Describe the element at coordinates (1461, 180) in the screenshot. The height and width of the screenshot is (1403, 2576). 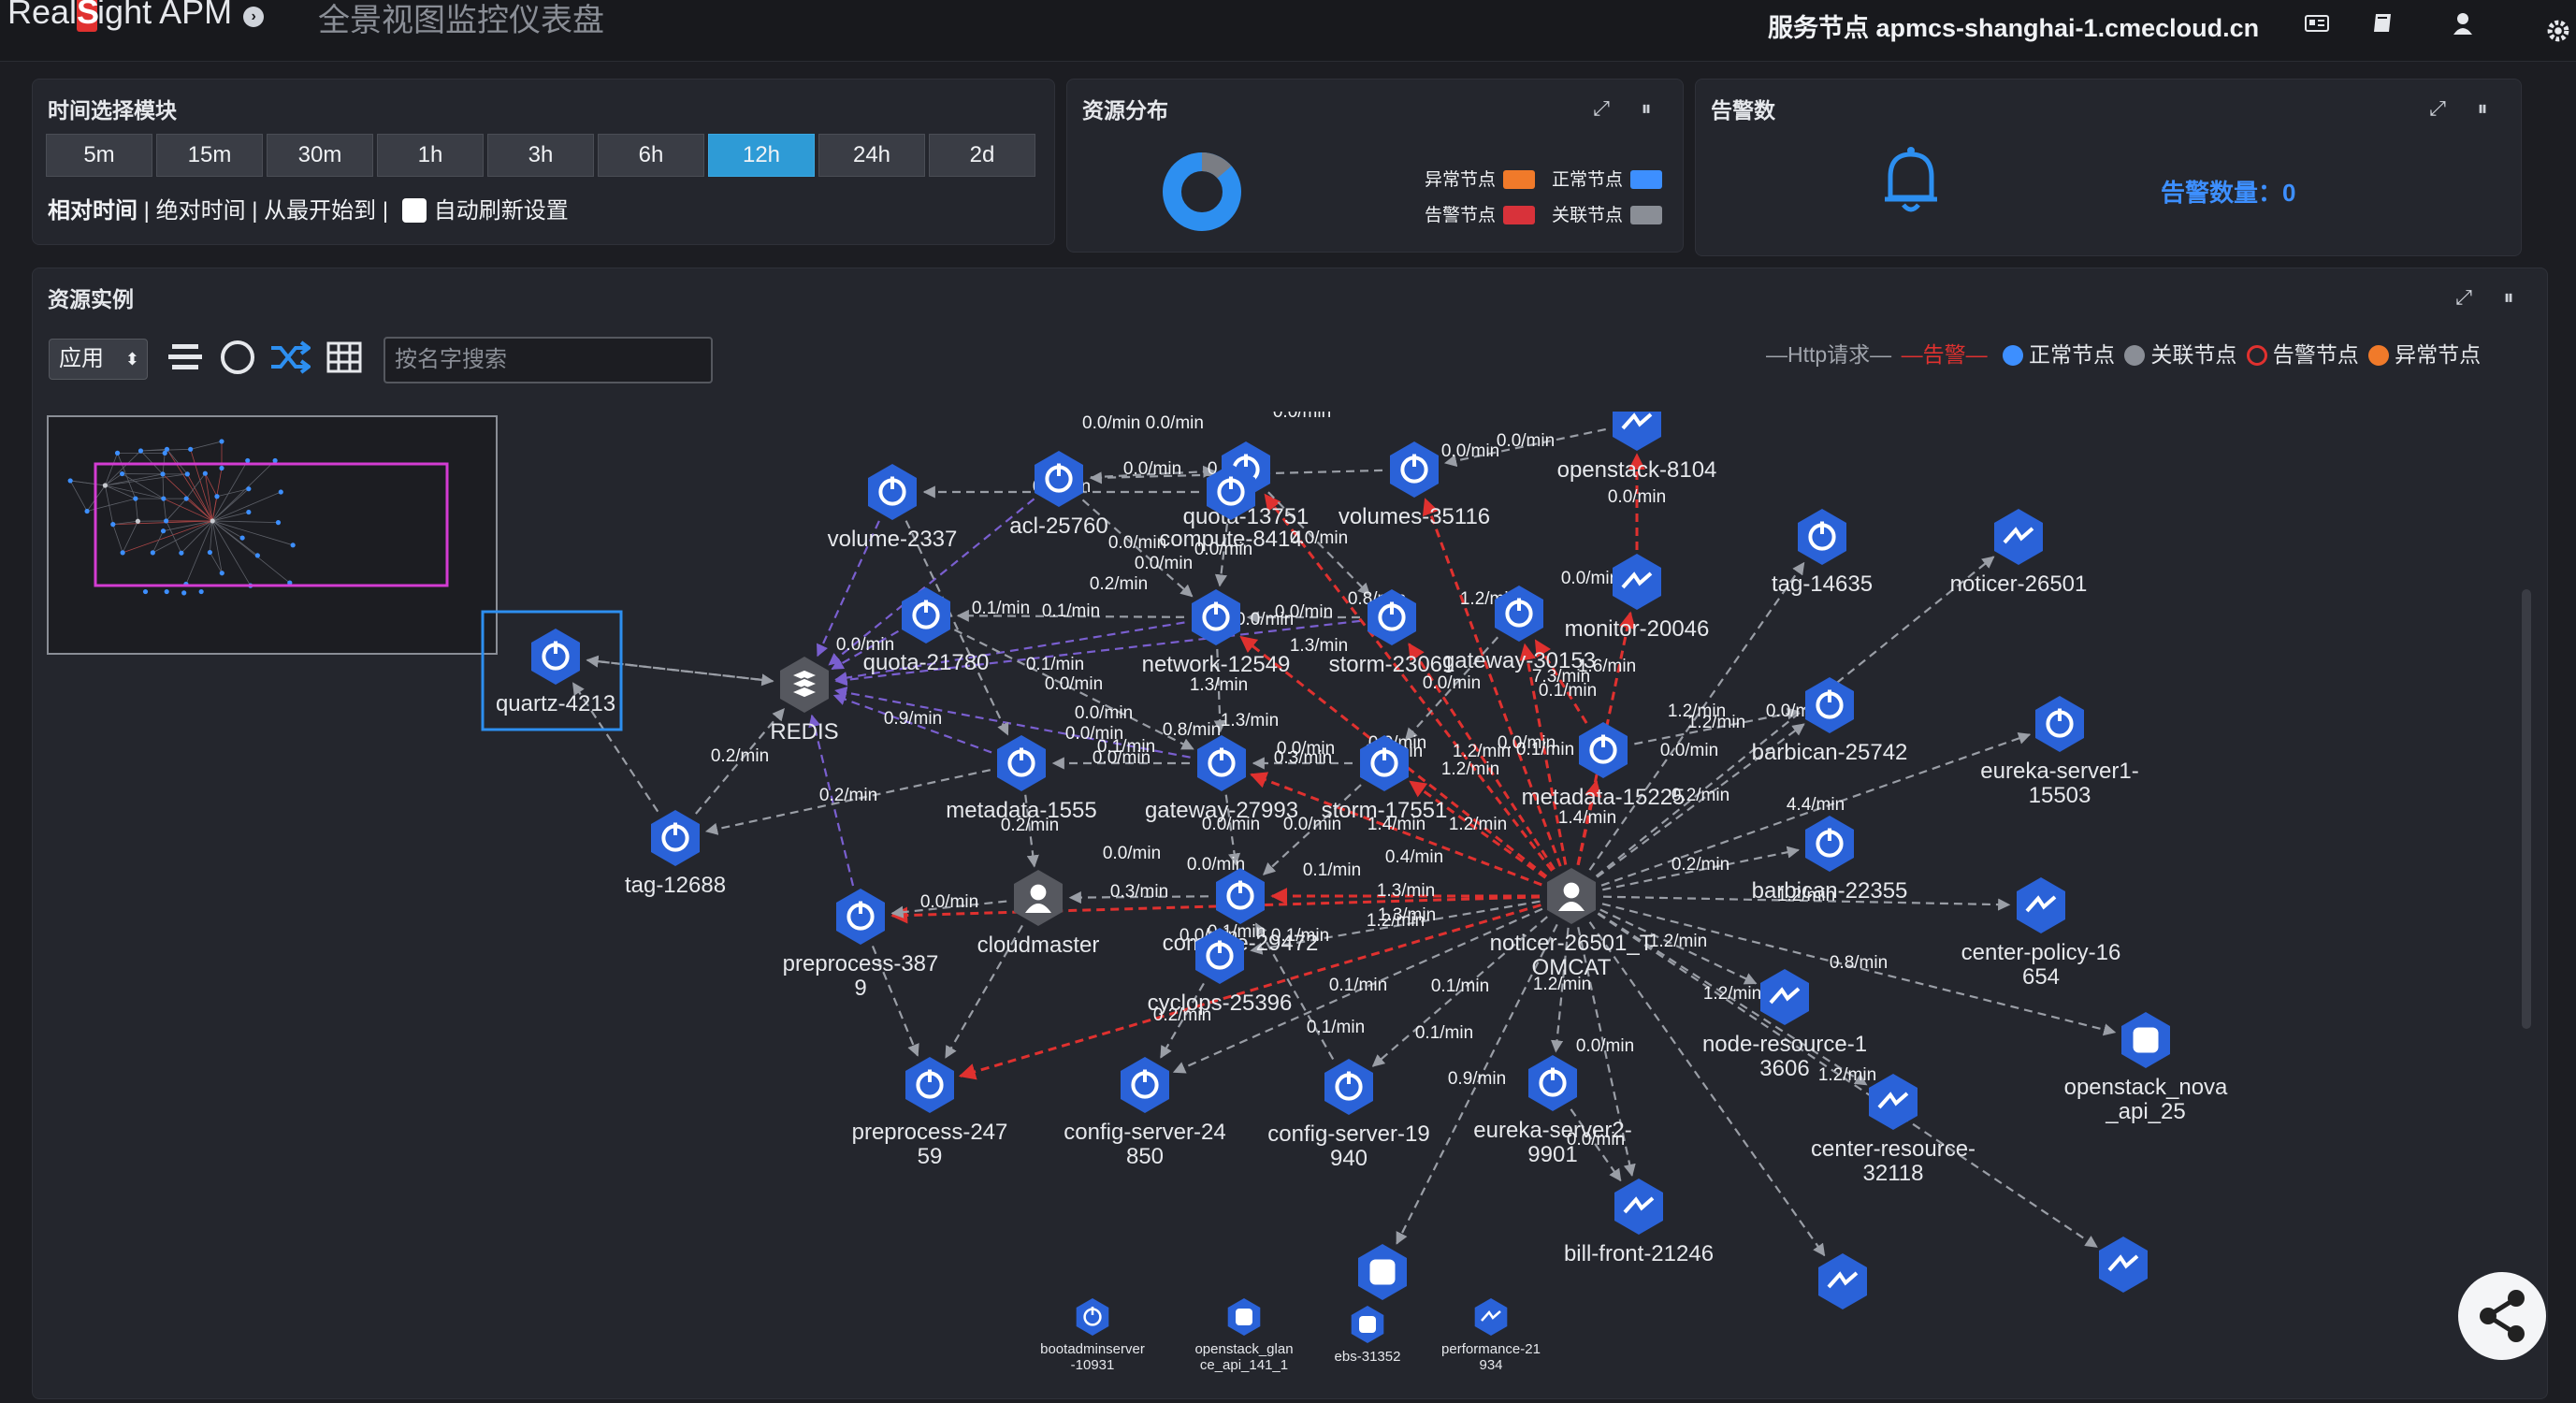
I see `legend-abnormal-label: 异常节点` at that location.